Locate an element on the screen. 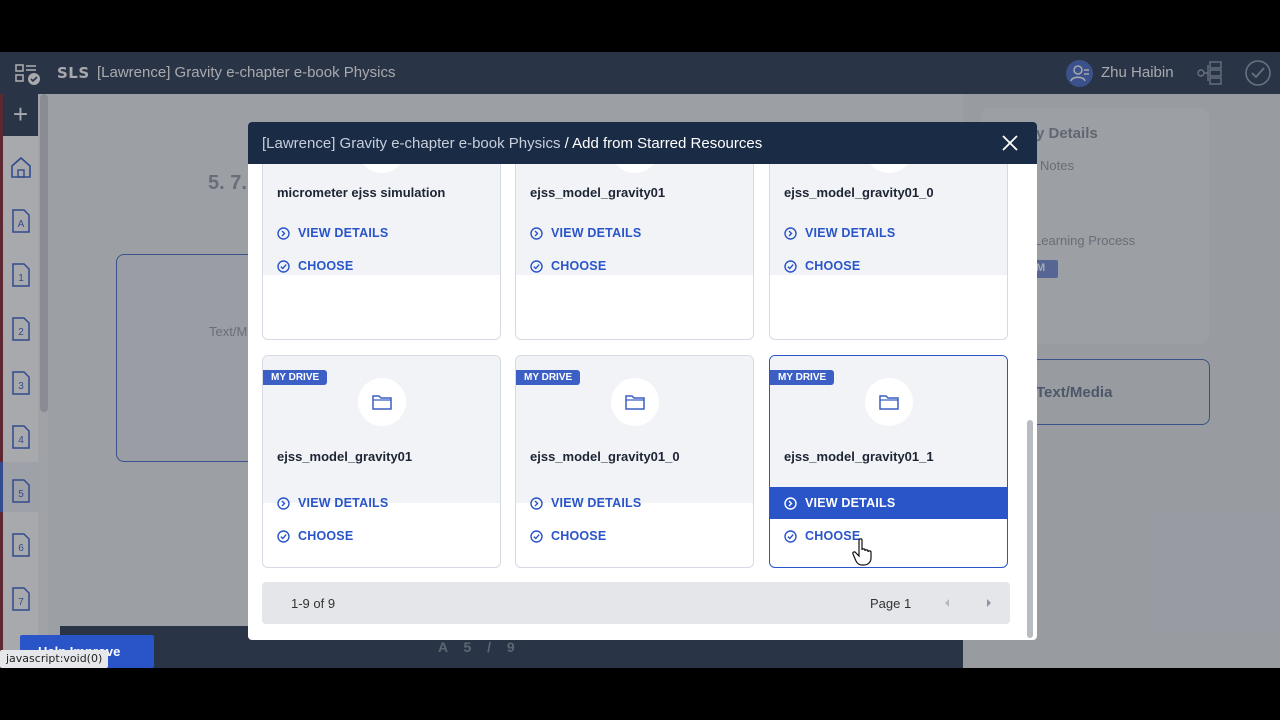 This screenshot has width=1280, height=720. resource-card: ejss_model_gravity01_0 VIEW DETAILS CHOOSE is located at coordinates (888, 252).